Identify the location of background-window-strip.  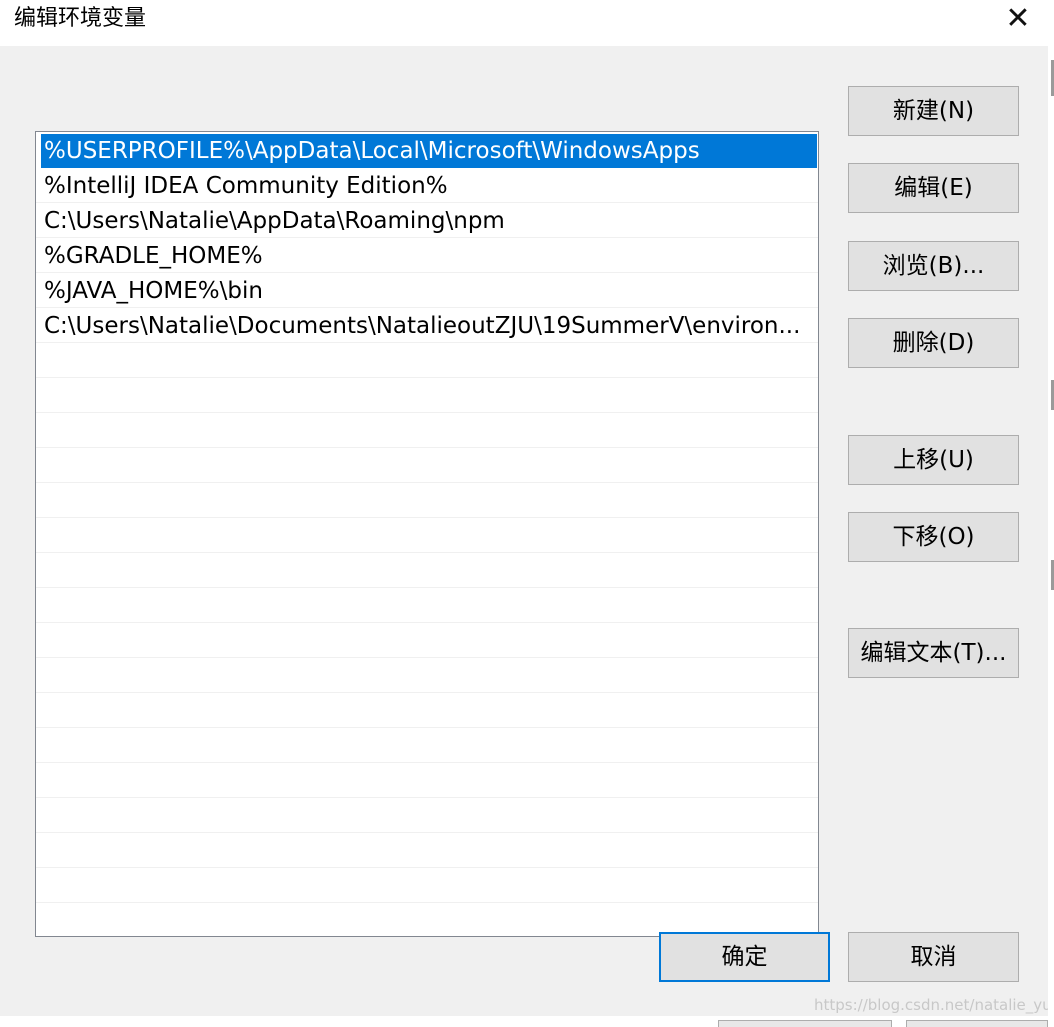
(527, 1021).